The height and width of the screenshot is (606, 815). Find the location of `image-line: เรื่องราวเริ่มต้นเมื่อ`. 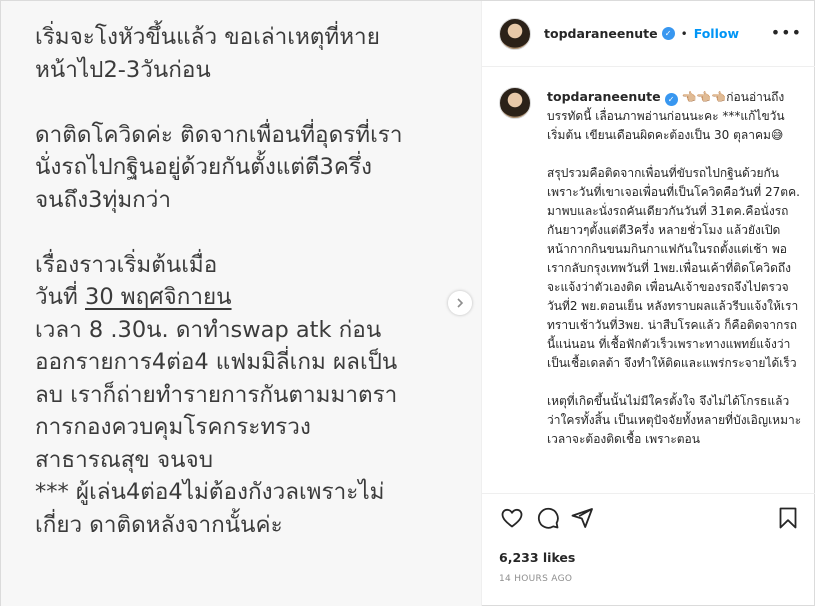

image-line: เรื่องราวเริ่มต้นเมื่อ is located at coordinates (126, 264).